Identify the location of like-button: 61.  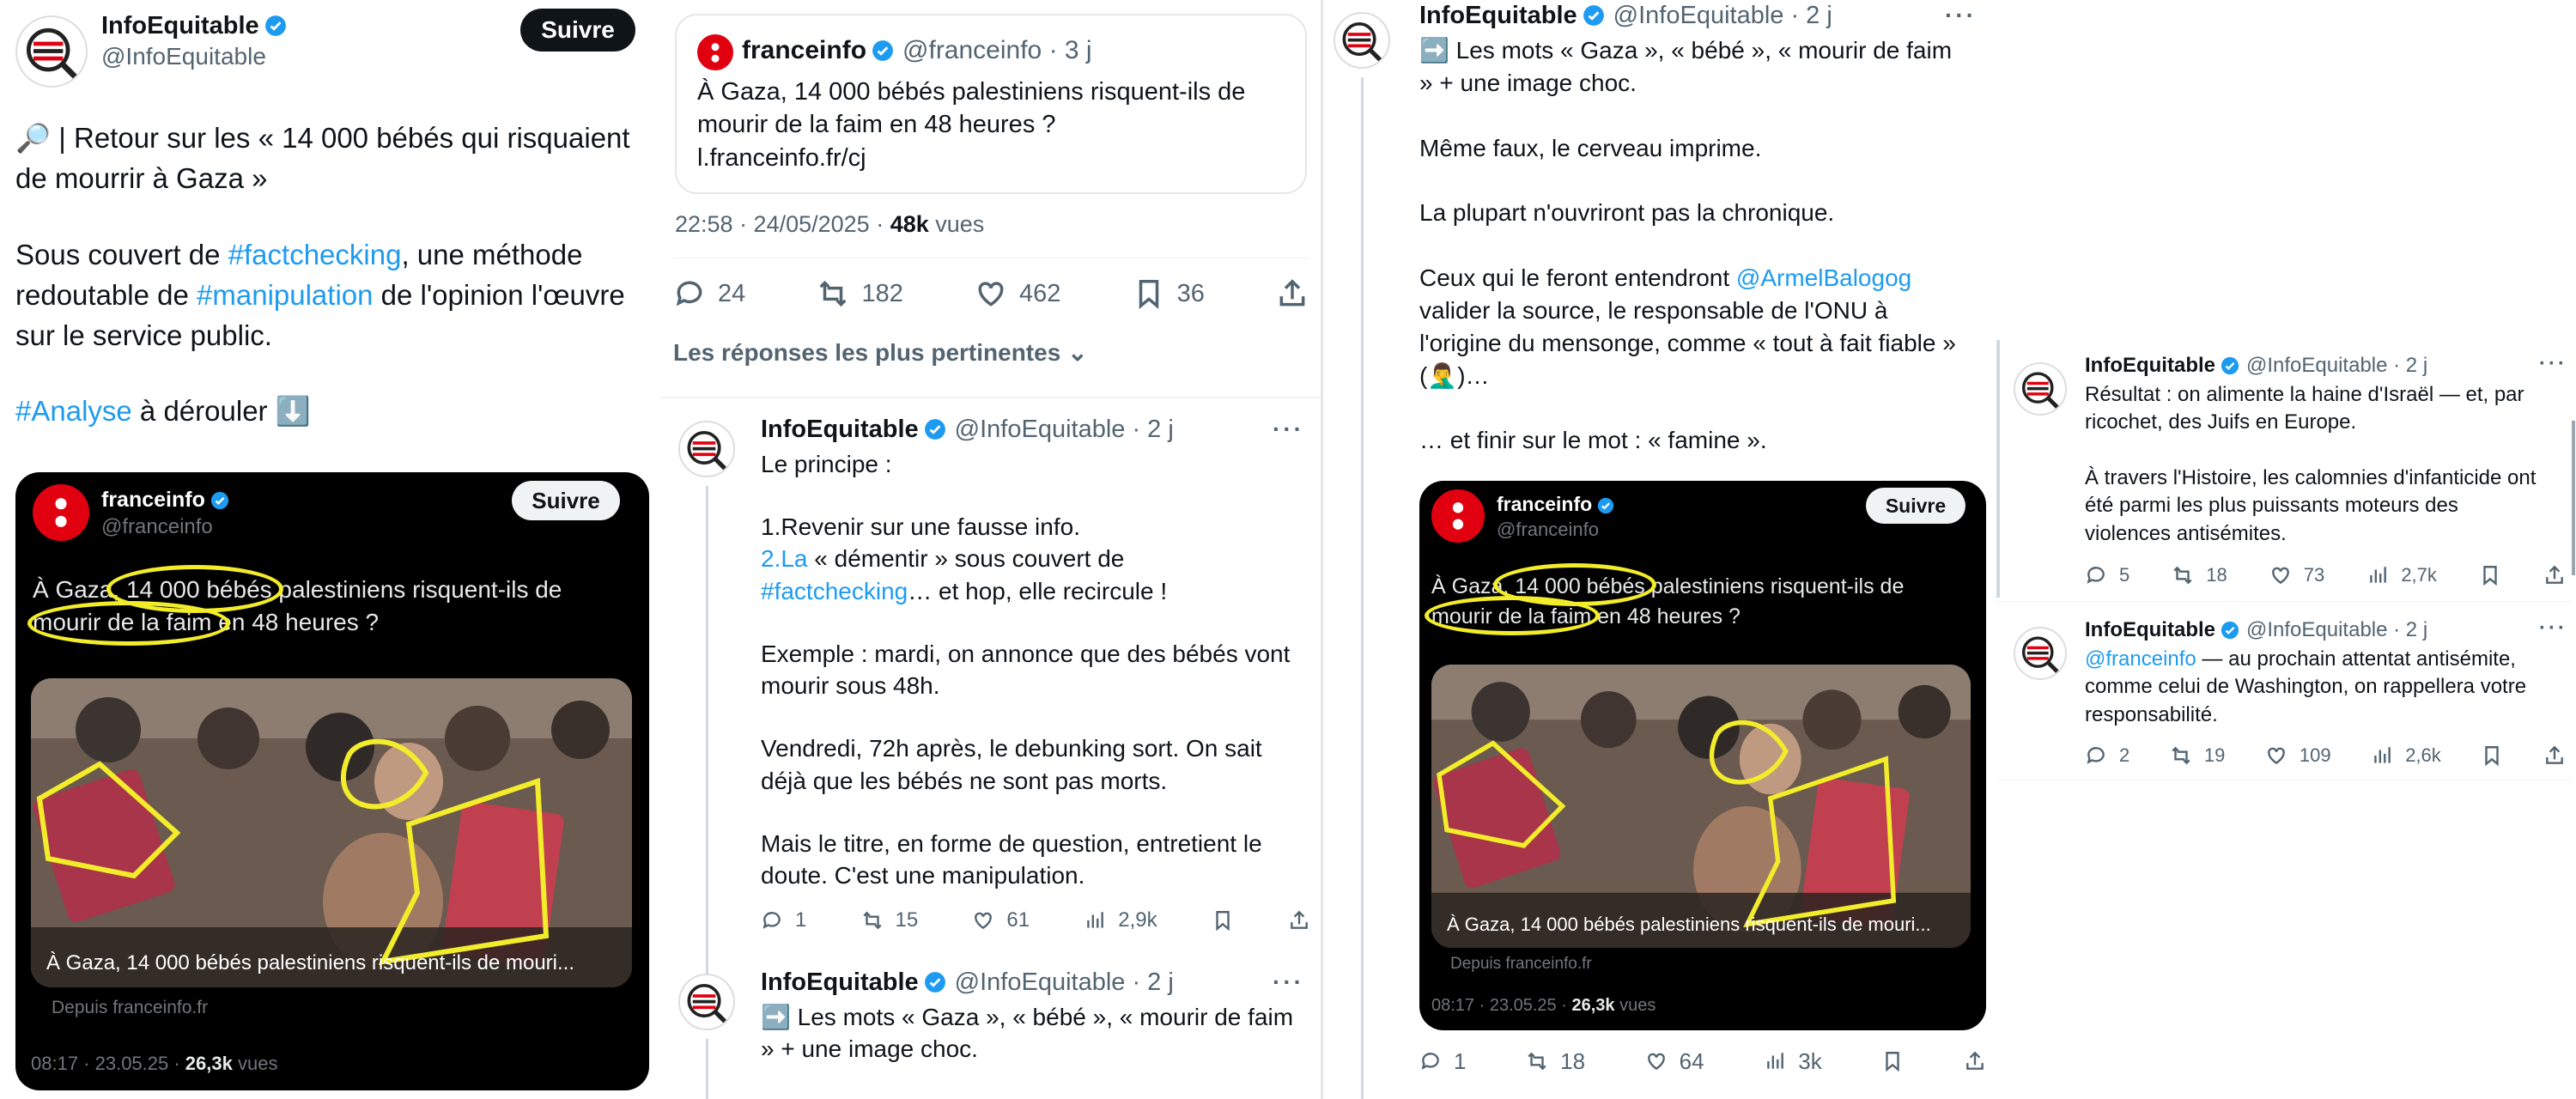
(1001, 920).